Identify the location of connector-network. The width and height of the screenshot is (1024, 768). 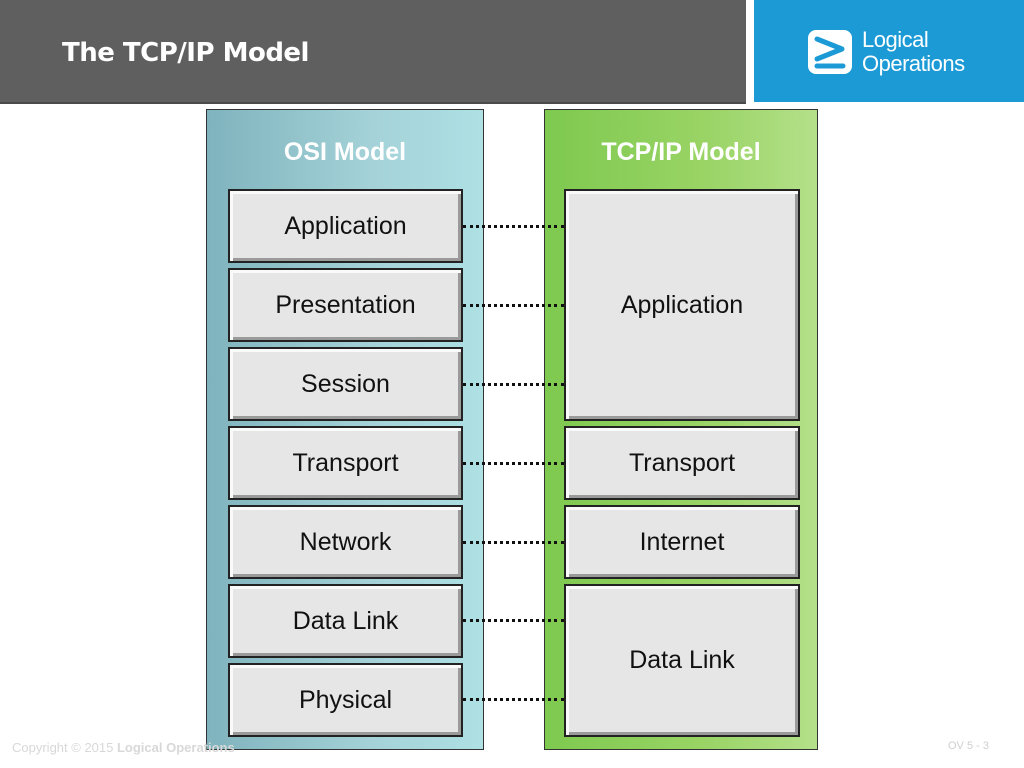
(513, 542).